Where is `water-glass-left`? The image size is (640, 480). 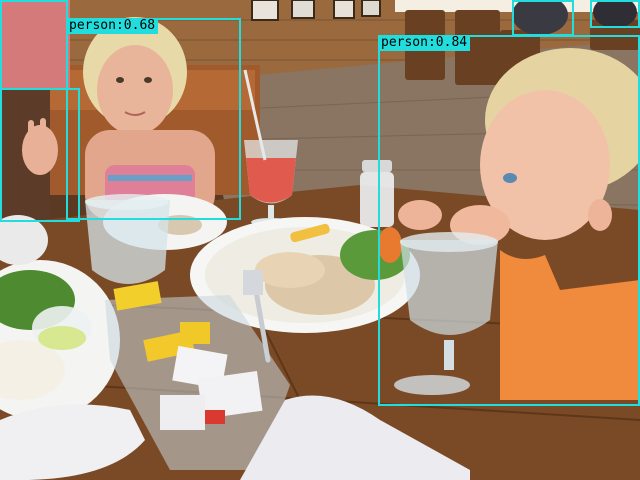 water-glass-left is located at coordinates (127, 239).